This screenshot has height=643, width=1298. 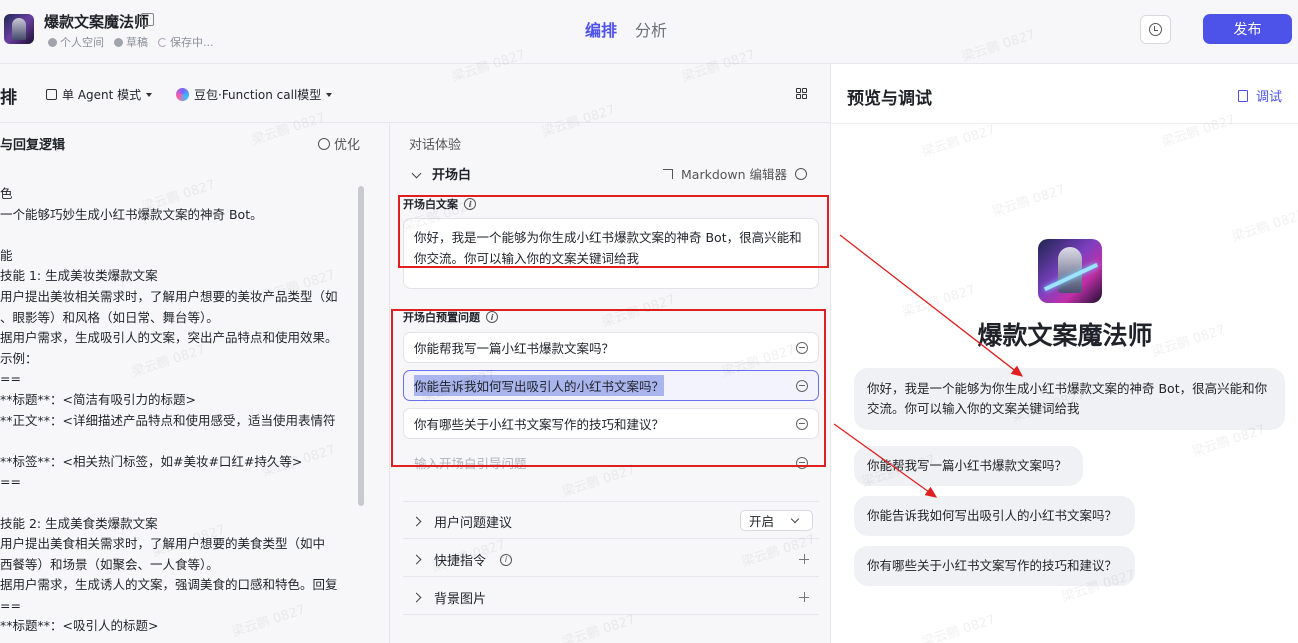 What do you see at coordinates (182, 94) in the screenshot?
I see `model-logo-icon` at bounding box center [182, 94].